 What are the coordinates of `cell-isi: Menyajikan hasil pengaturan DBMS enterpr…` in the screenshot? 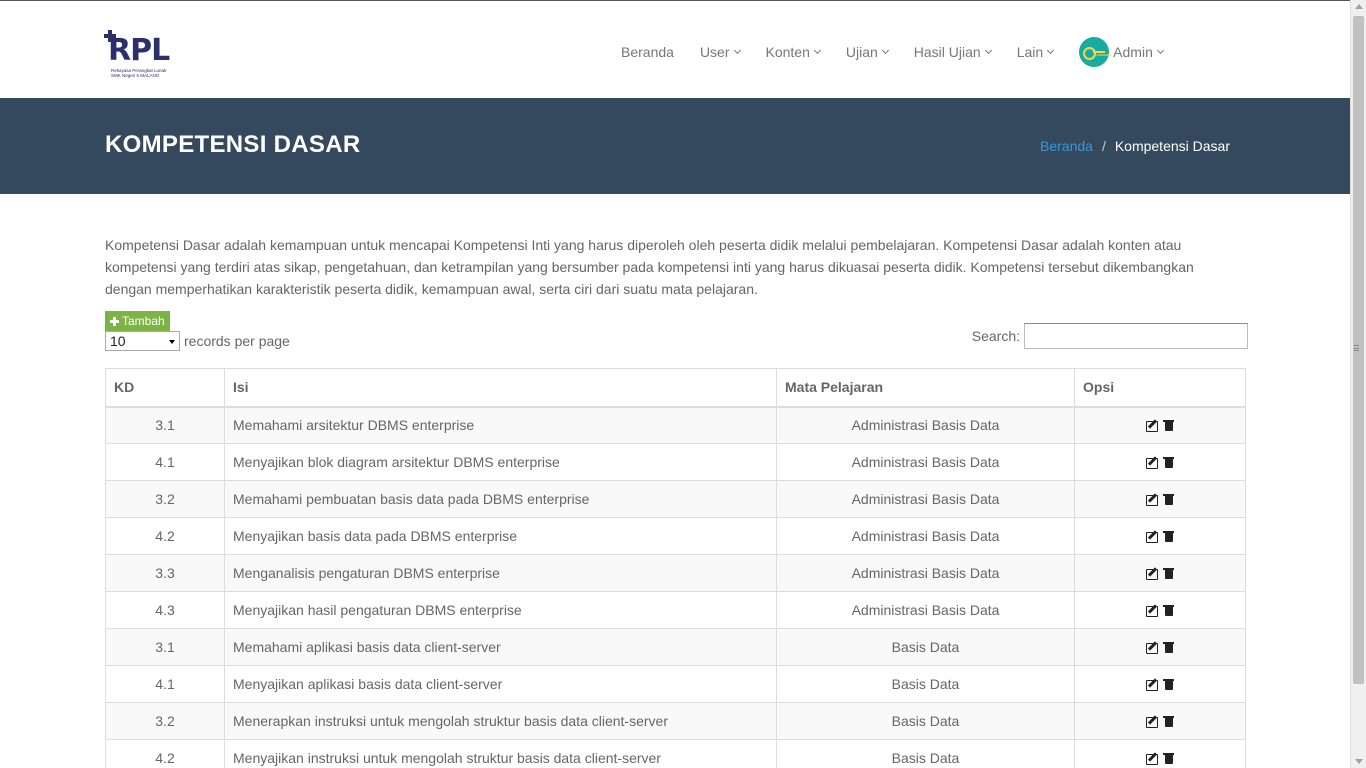 It's located at (500, 610).